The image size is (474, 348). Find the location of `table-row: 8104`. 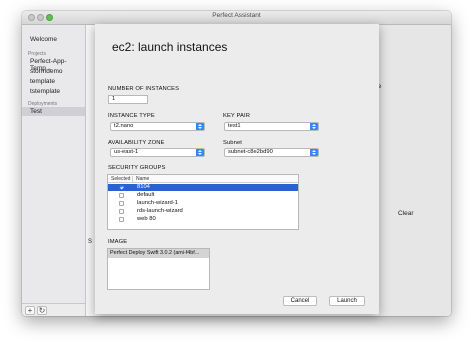

table-row: 8104 is located at coordinates (203, 187).